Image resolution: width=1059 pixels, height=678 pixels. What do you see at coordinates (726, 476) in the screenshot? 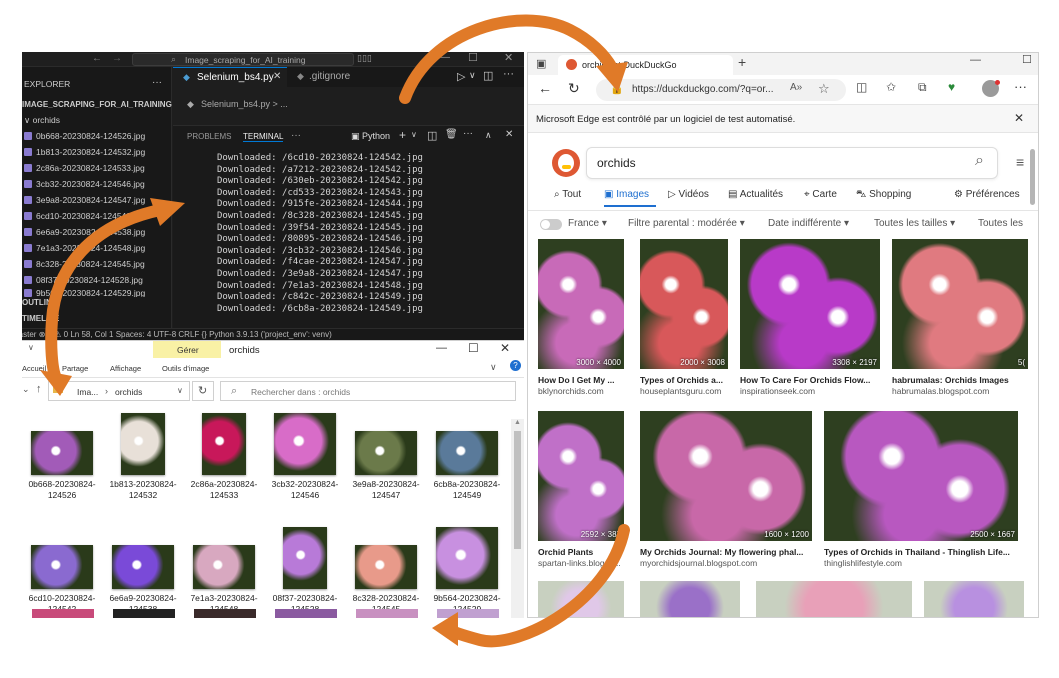
I see `image-result: 1600 × 1200` at bounding box center [726, 476].